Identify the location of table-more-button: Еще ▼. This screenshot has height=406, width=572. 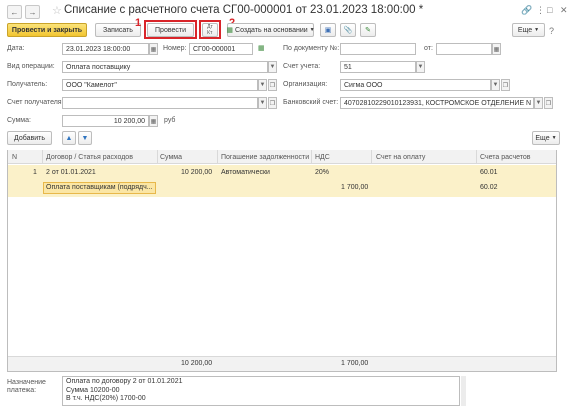
(546, 138).